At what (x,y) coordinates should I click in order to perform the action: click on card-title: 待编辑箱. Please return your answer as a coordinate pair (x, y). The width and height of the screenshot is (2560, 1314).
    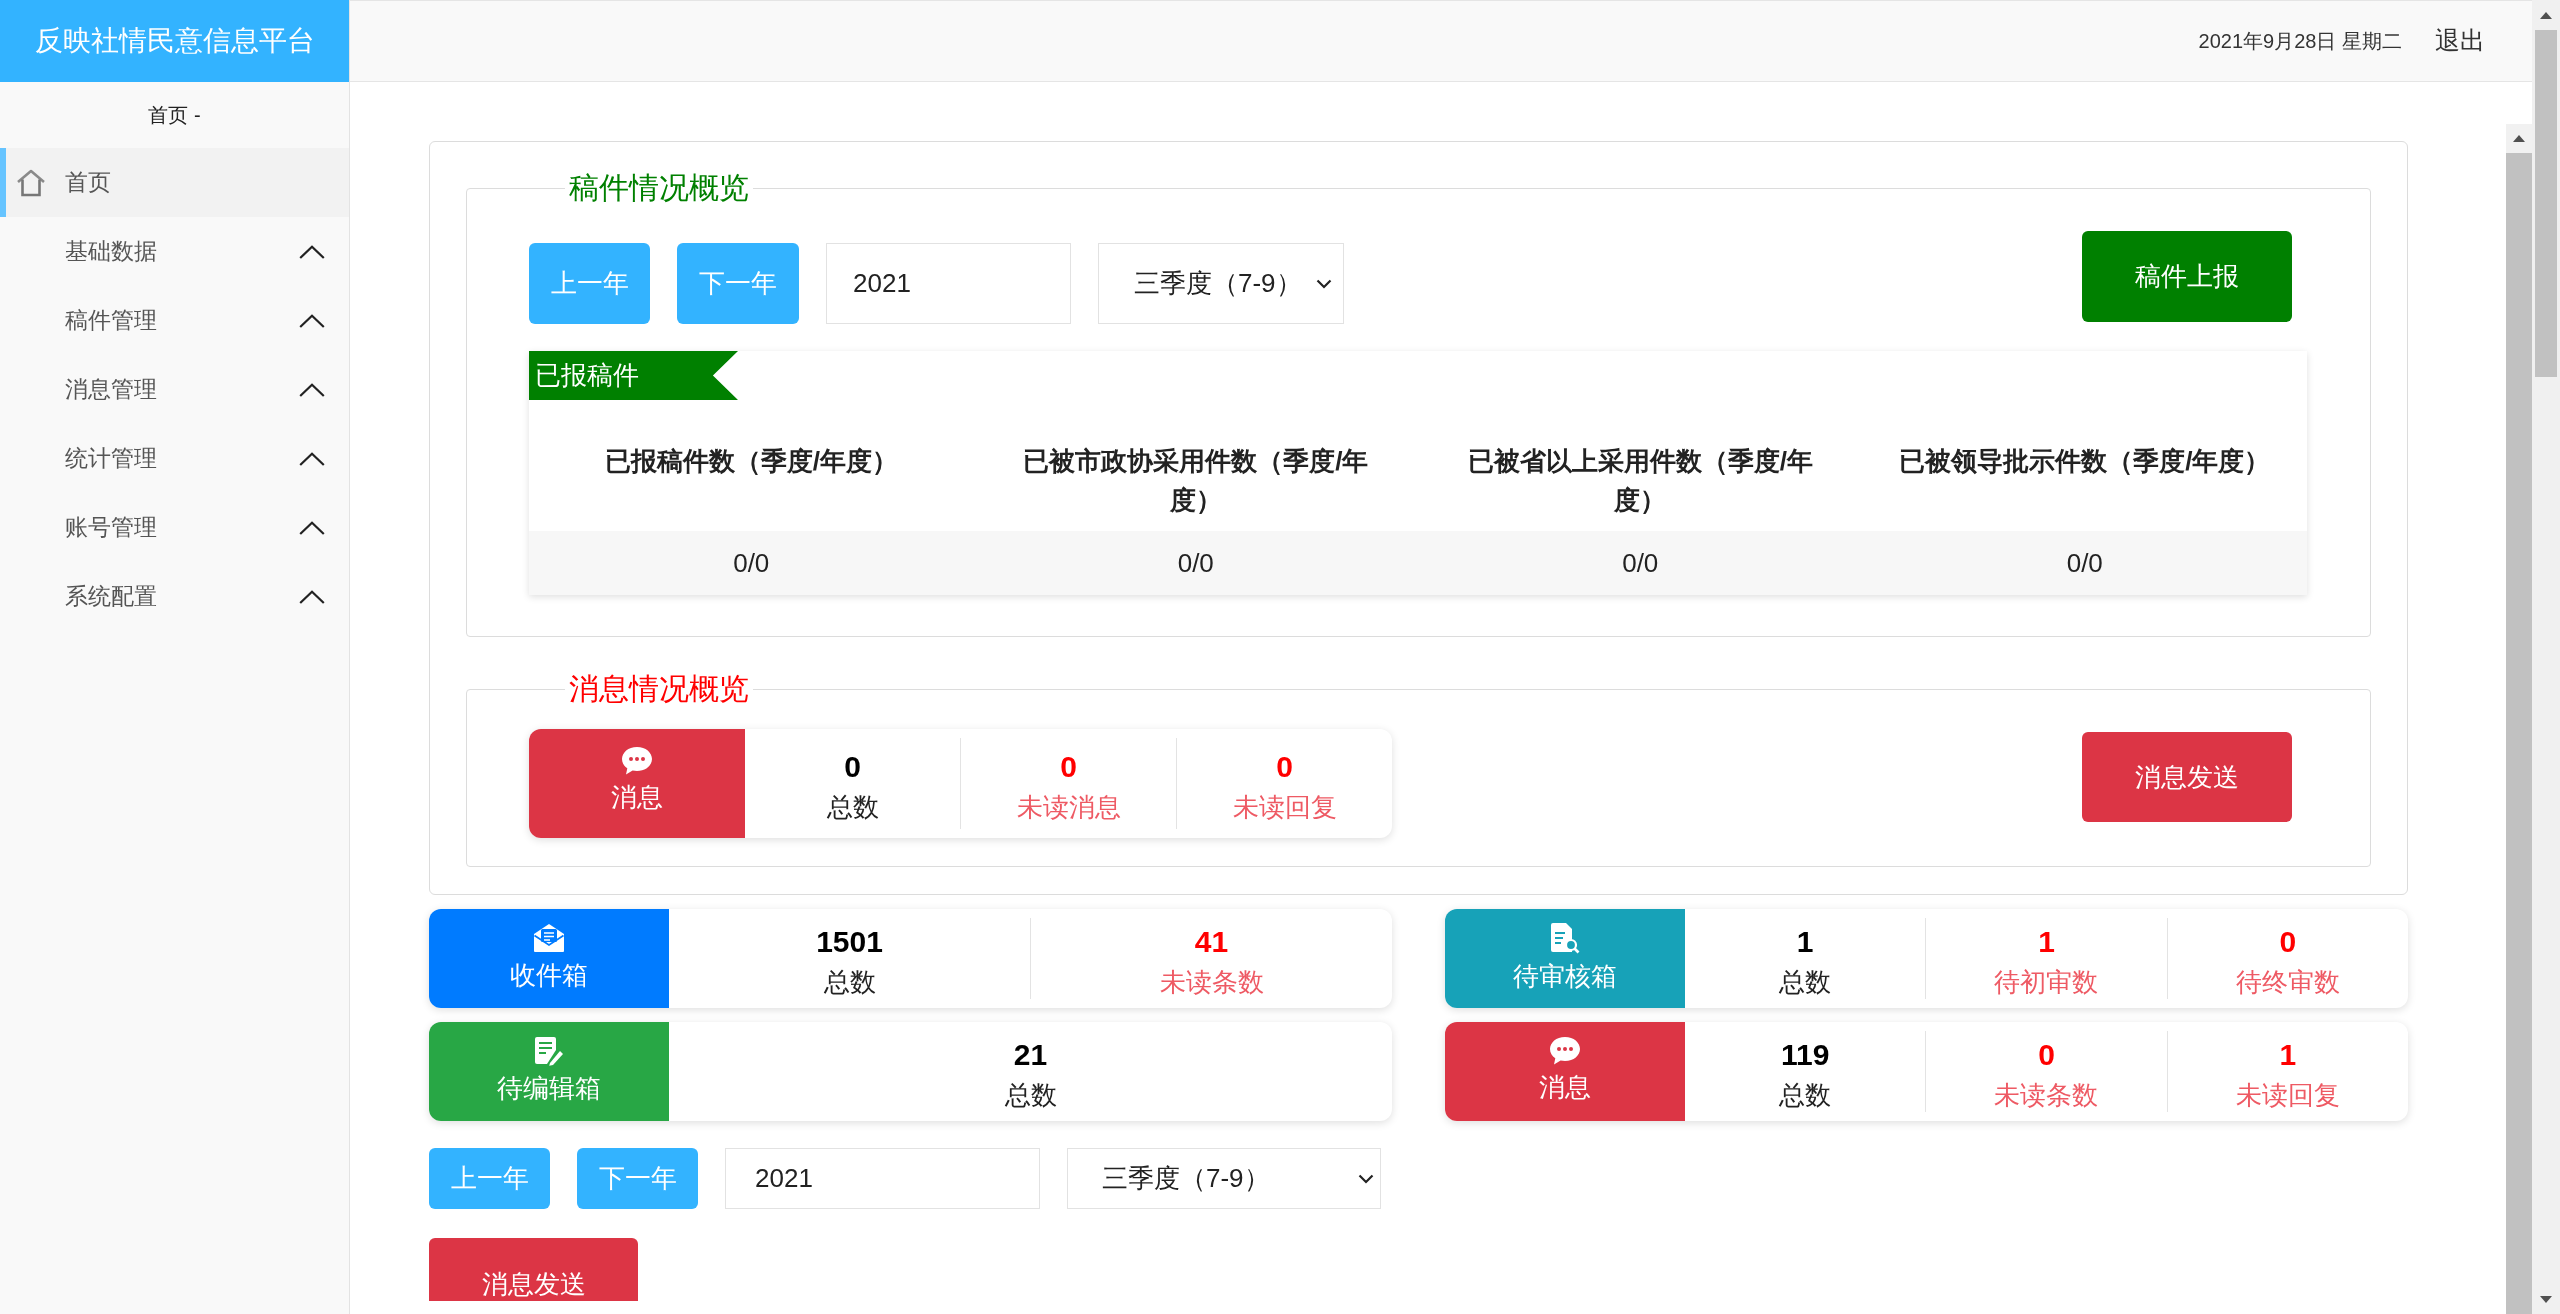
    Looking at the image, I should click on (549, 1088).